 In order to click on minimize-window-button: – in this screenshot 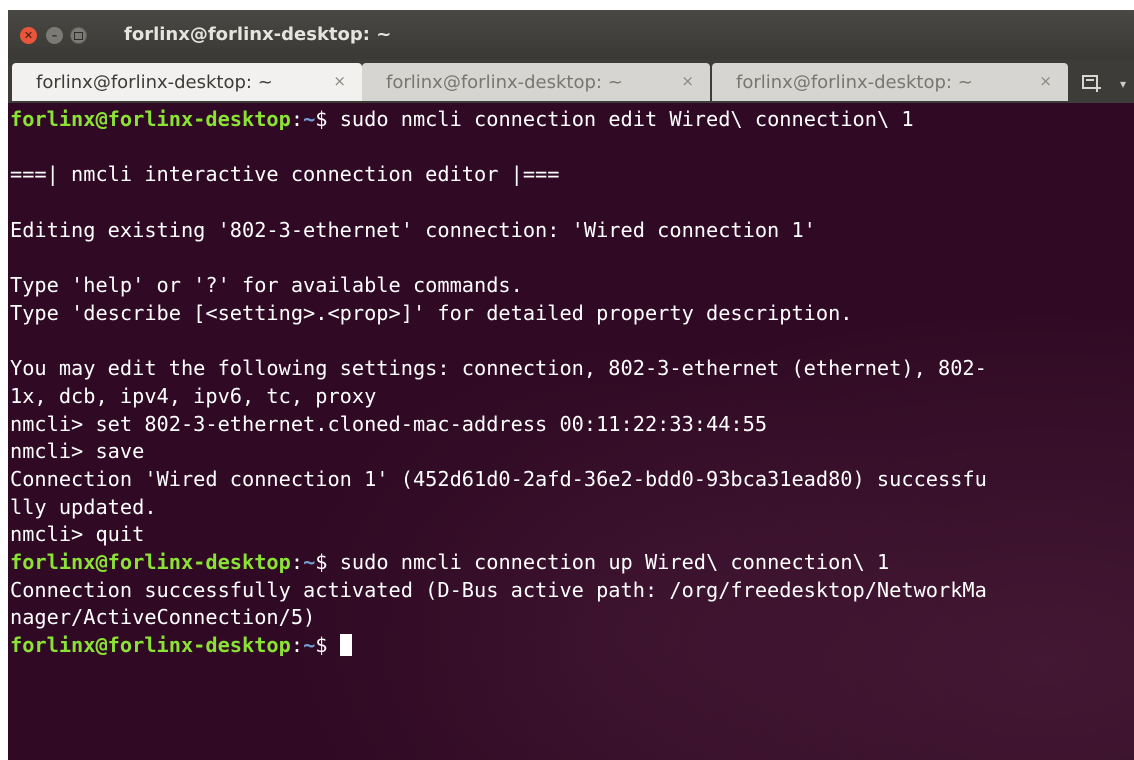, I will do `click(54, 35)`.